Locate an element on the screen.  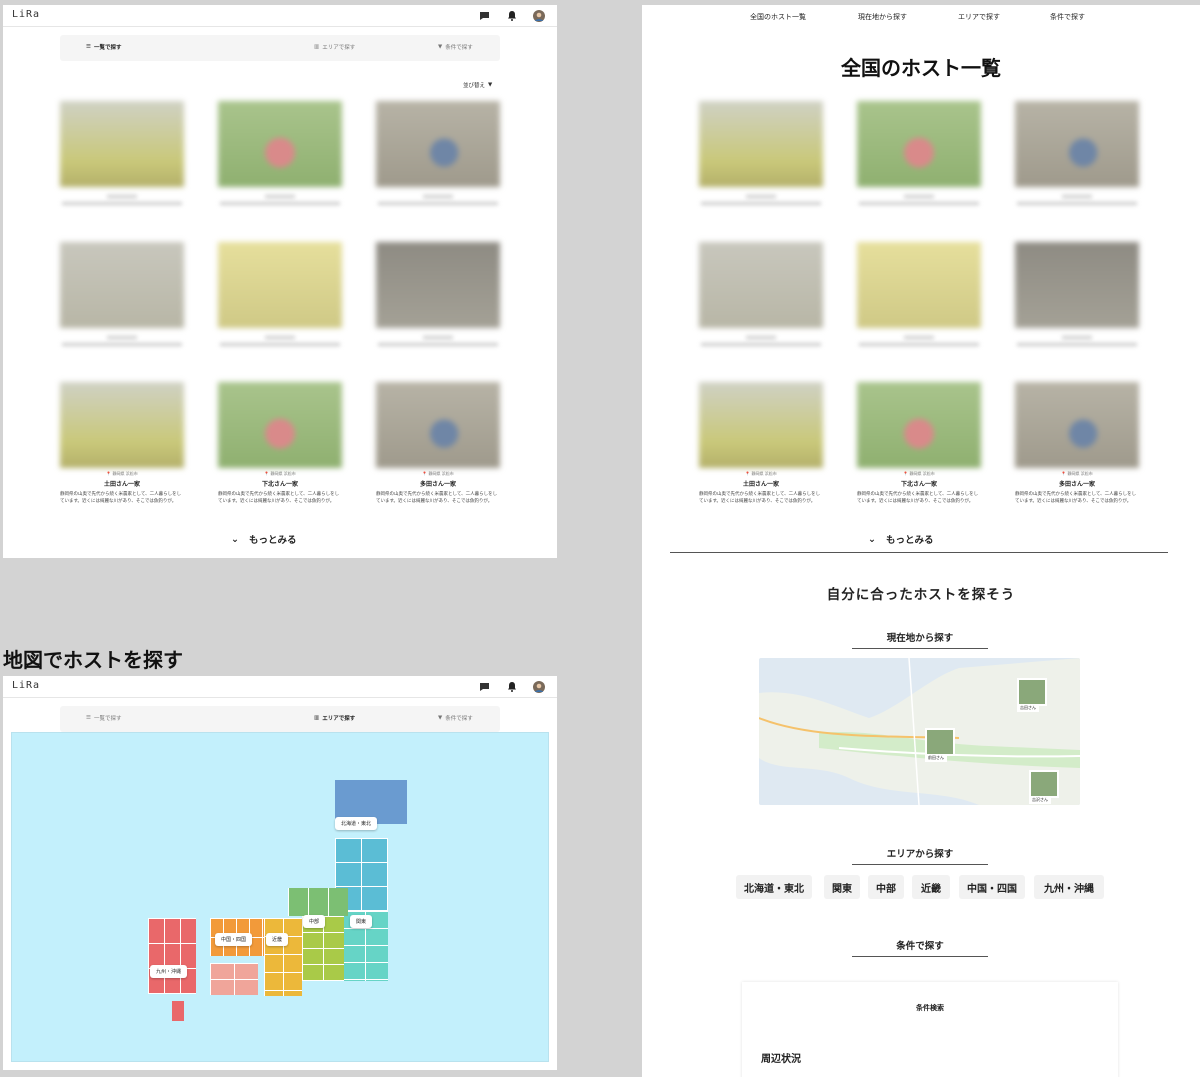
area-button-kanto: 関東 is located at coordinates (842, 887).